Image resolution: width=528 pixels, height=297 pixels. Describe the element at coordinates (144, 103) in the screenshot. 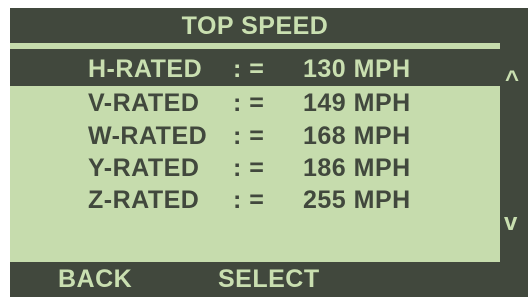

I see `rating-label: V-RATED` at that location.